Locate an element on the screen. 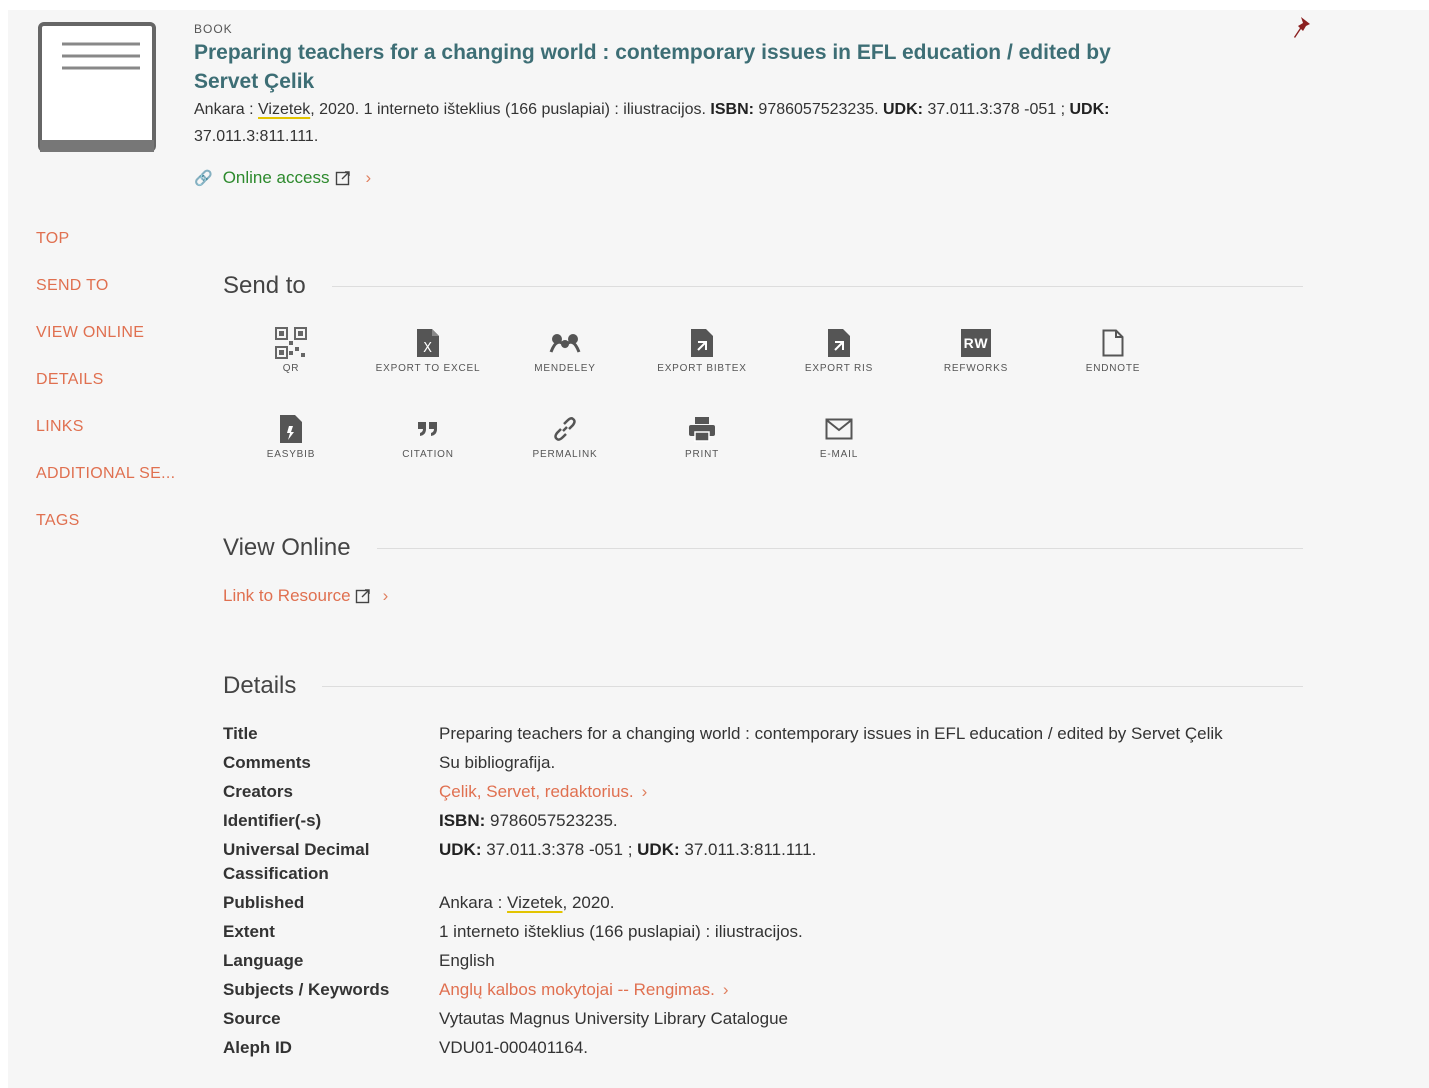 The width and height of the screenshot is (1429, 1088). qr-button: QR is located at coordinates (291, 352).